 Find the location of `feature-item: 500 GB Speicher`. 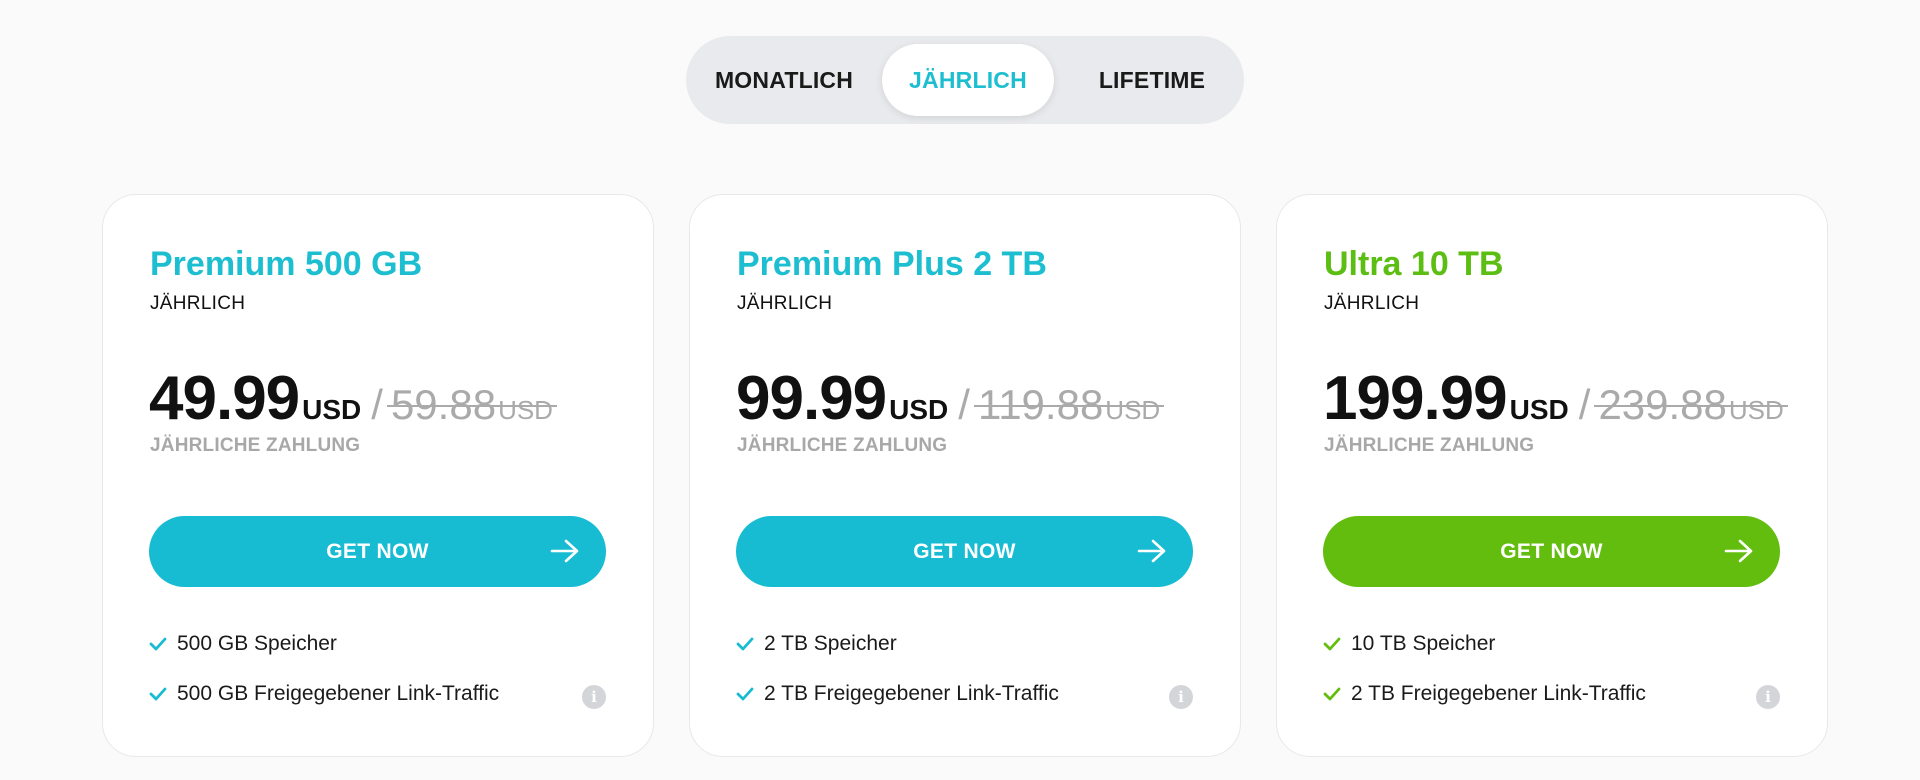

feature-item: 500 GB Speicher is located at coordinates (243, 644).